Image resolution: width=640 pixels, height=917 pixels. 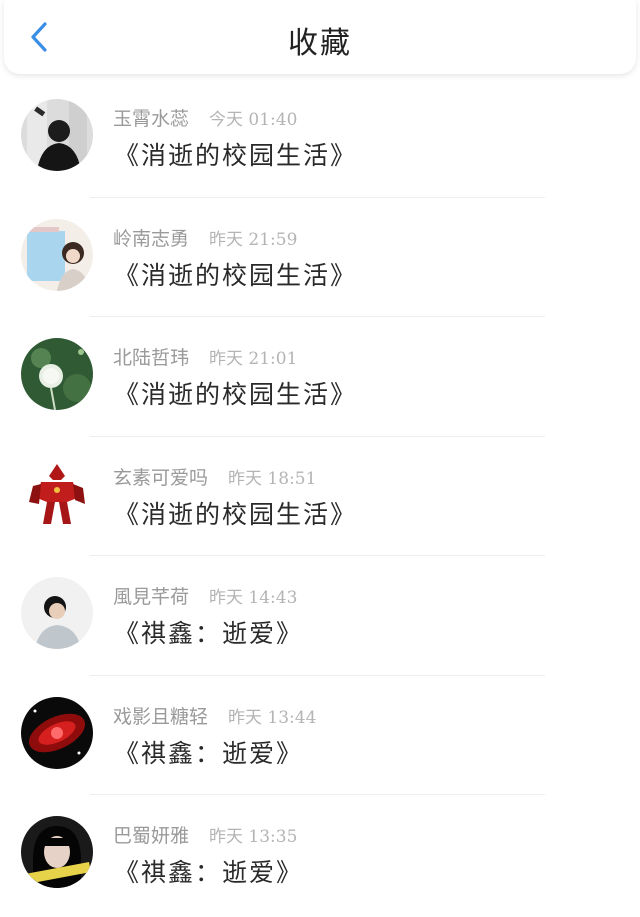 What do you see at coordinates (205, 595) in the screenshot?
I see `item-meta: 風見芊荷 昨天 14:43` at bounding box center [205, 595].